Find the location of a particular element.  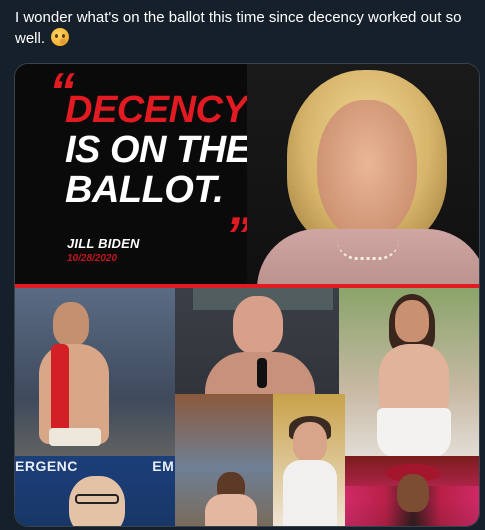

poster-attribution: JILL BIDEN is located at coordinates (103, 243).